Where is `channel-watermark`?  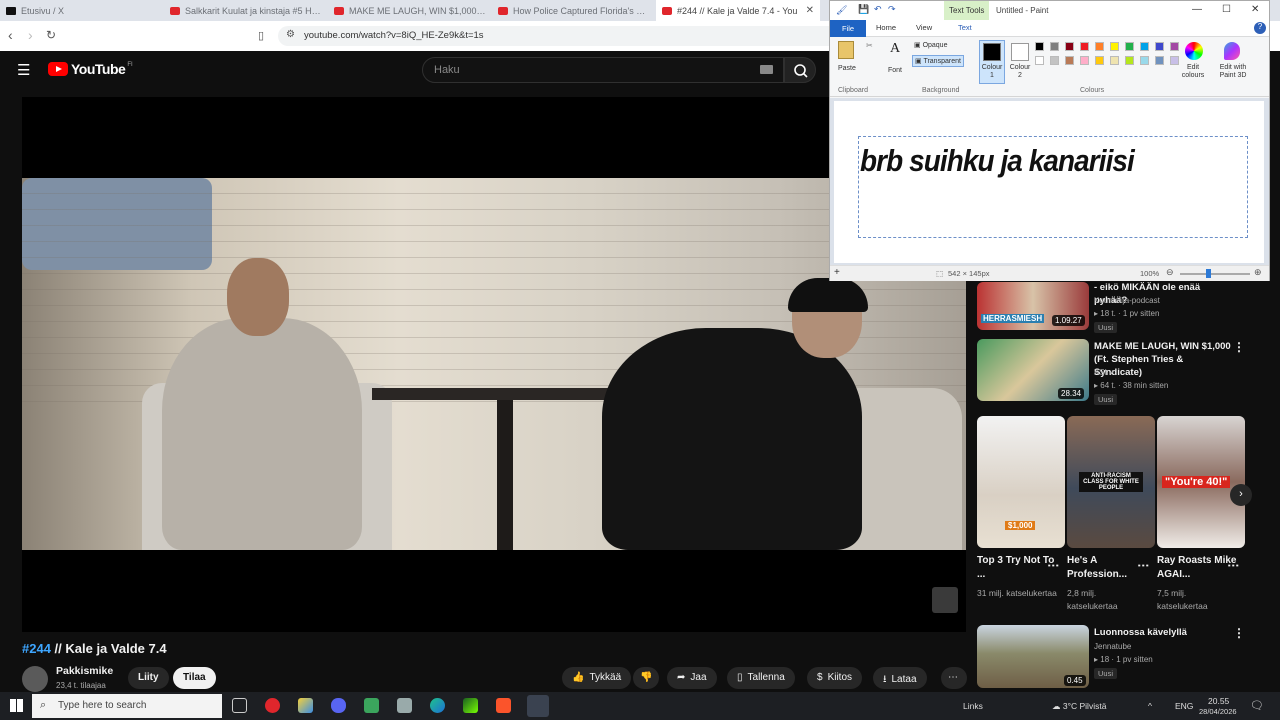 channel-watermark is located at coordinates (945, 600).